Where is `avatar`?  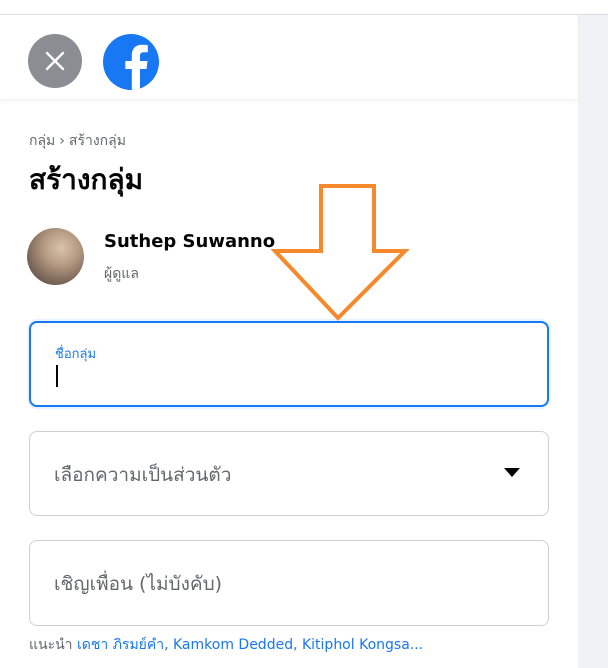
avatar is located at coordinates (55, 256).